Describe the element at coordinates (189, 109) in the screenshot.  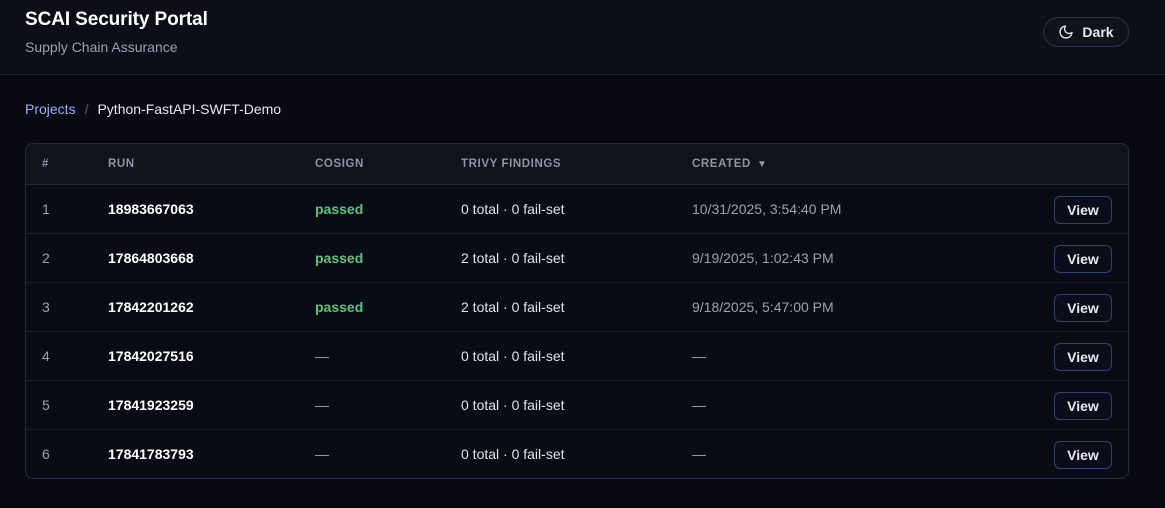
I see `breadcrumb-current-project: Python-FastAPI-SWFT-Demo` at that location.